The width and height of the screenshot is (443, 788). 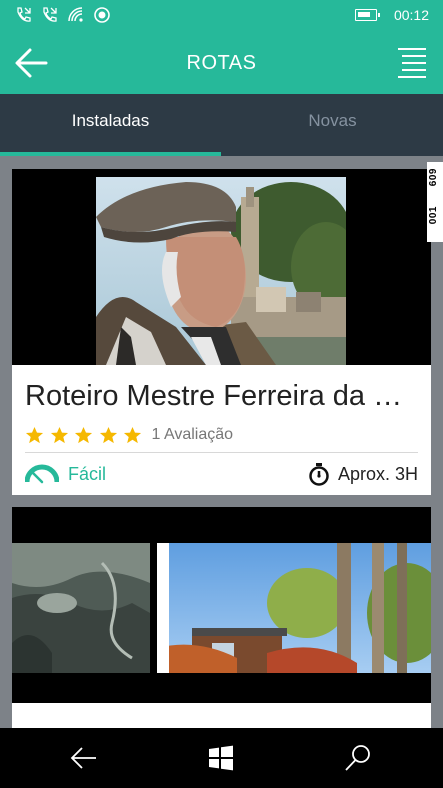 I want to click on rating-count: 1 Avaliação, so click(x=192, y=434).